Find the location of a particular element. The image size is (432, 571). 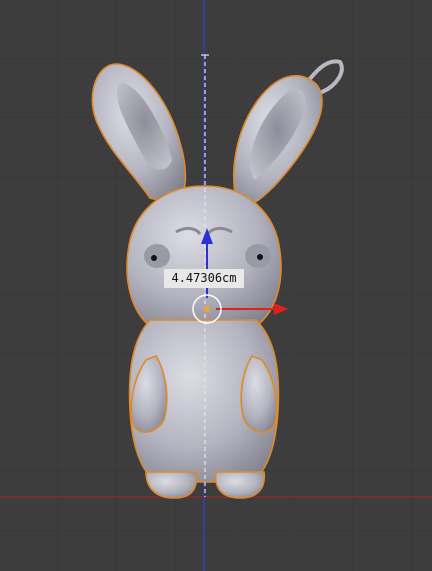

right-foot is located at coordinates (240, 485).